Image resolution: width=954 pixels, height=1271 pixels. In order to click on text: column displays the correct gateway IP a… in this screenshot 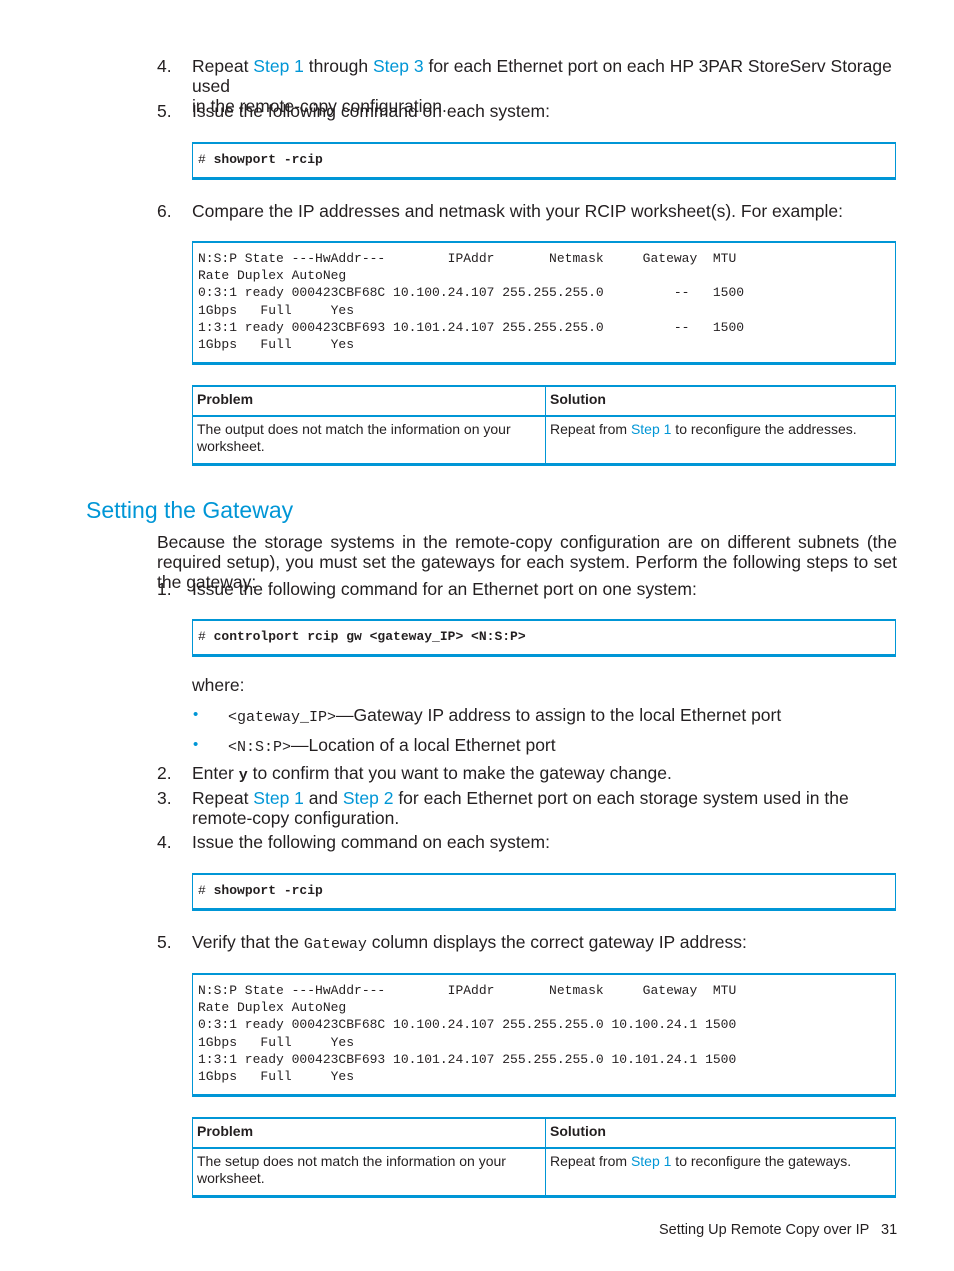, I will do `click(556, 942)`.